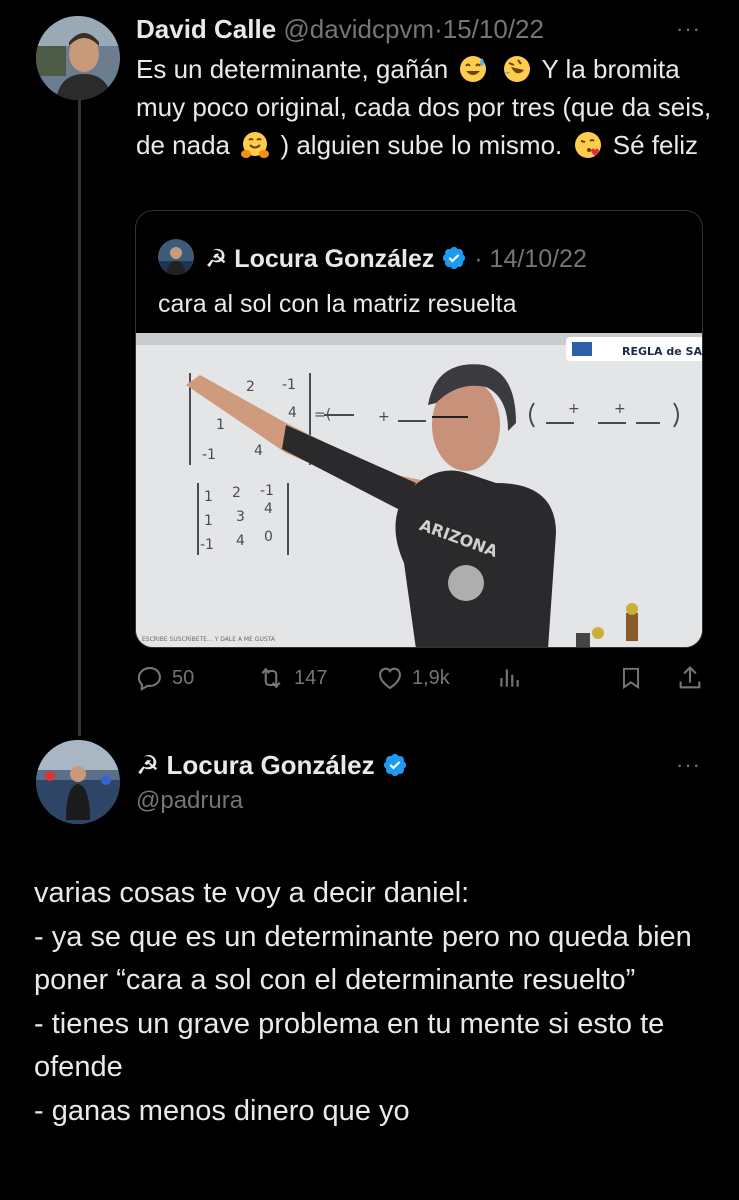 This screenshot has height=1200, width=739. Describe the element at coordinates (473, 69) in the screenshot. I see `sweat-smile-emoji-icon` at that location.